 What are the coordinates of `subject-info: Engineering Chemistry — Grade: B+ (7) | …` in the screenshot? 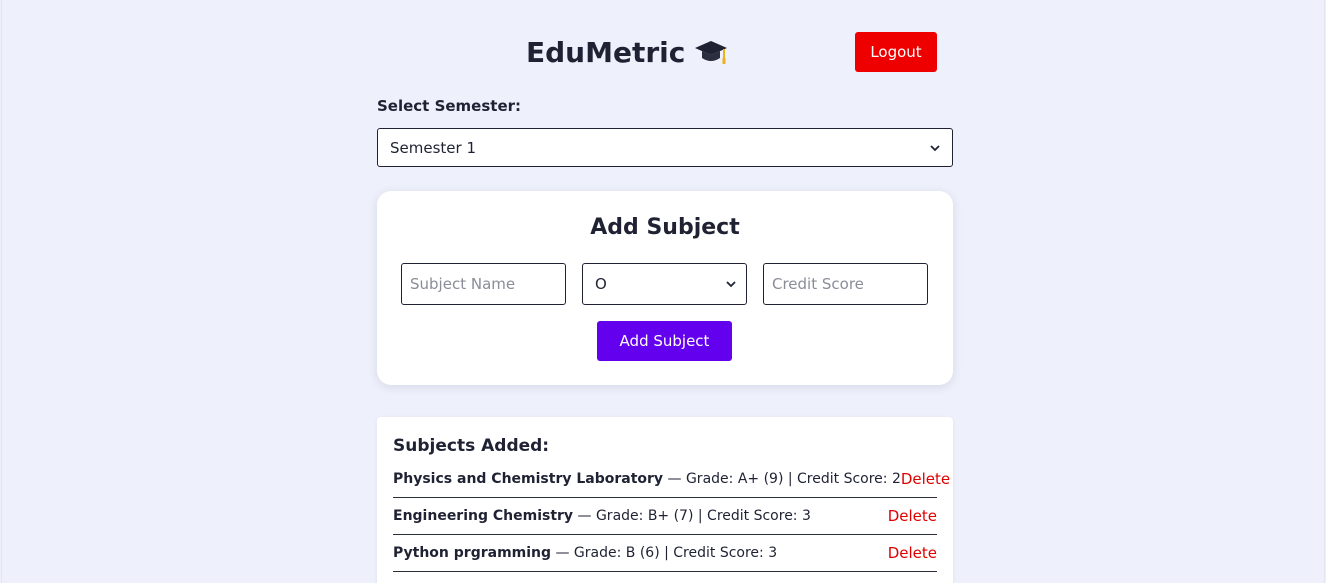 It's located at (602, 516).